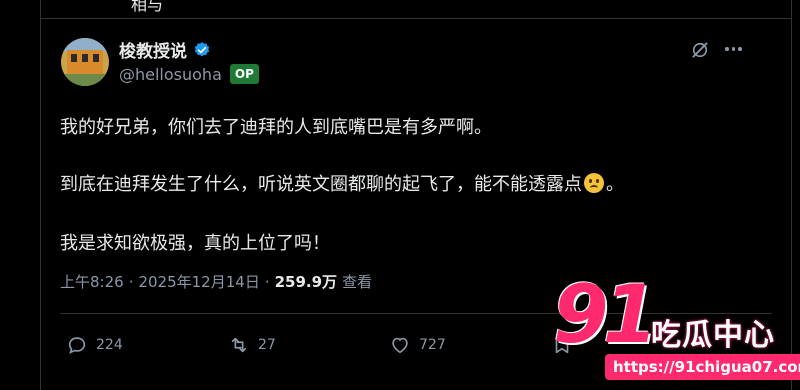 Image resolution: width=800 pixels, height=390 pixels. What do you see at coordinates (239, 345) in the screenshot?
I see `repost-icon` at bounding box center [239, 345].